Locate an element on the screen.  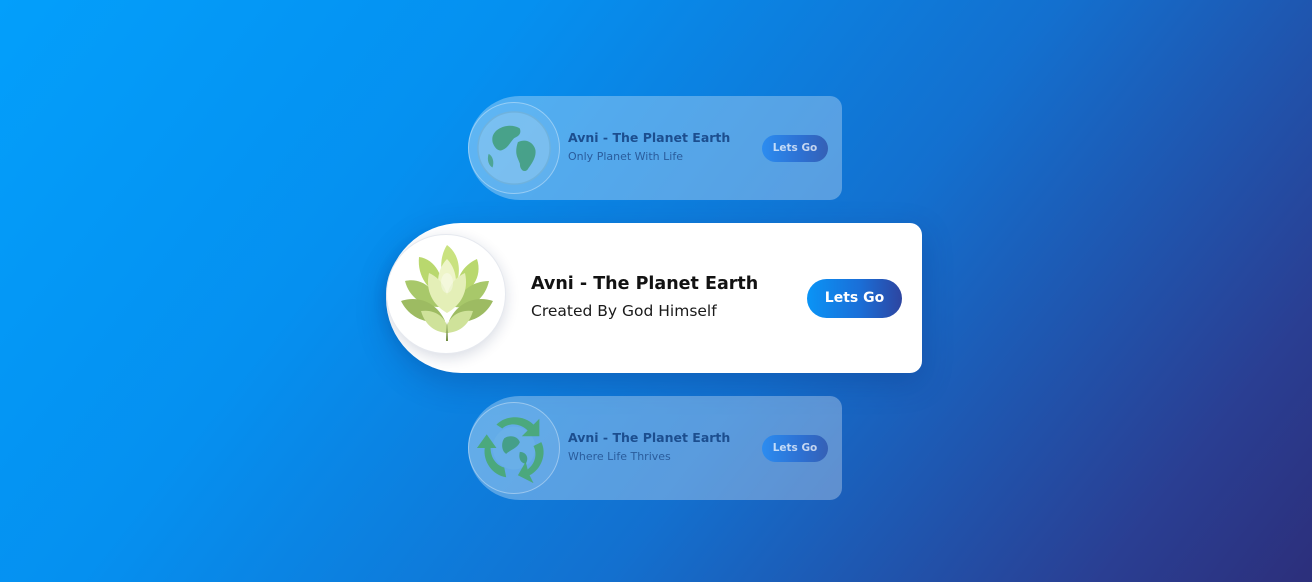
recycle-globe-icon is located at coordinates (510, 450).